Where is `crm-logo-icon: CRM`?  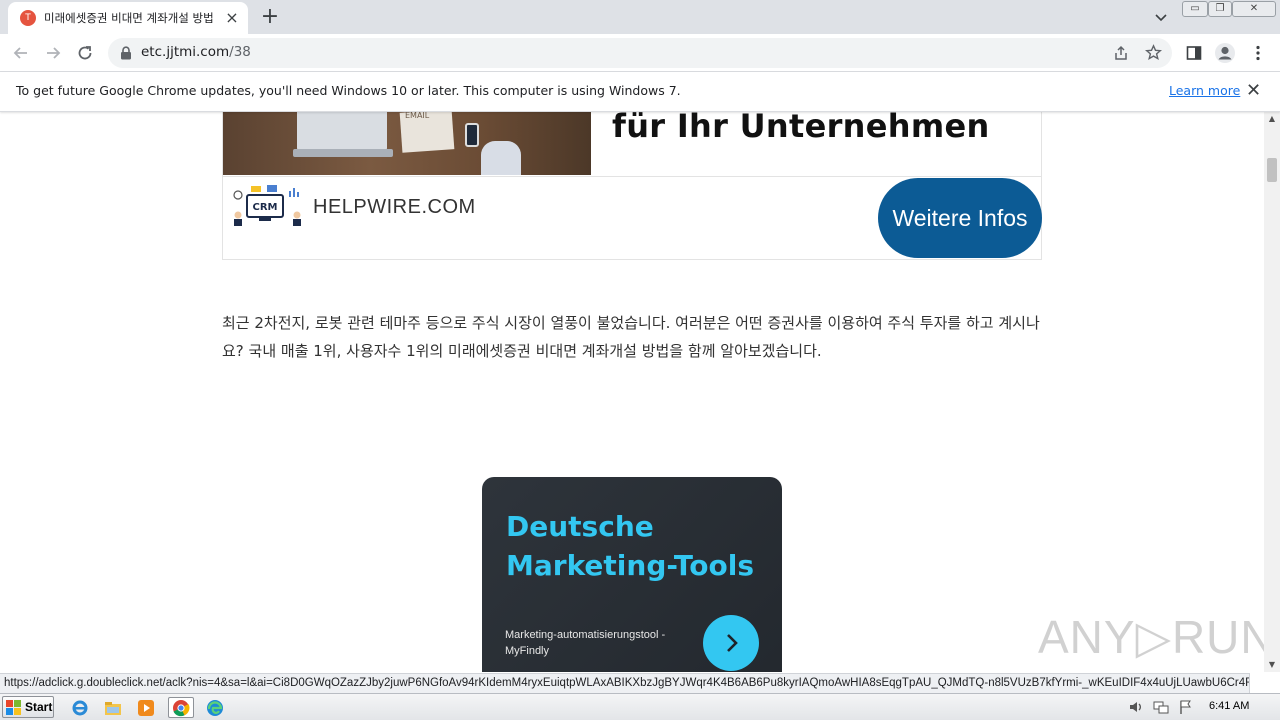 crm-logo-icon: CRM is located at coordinates (267, 205).